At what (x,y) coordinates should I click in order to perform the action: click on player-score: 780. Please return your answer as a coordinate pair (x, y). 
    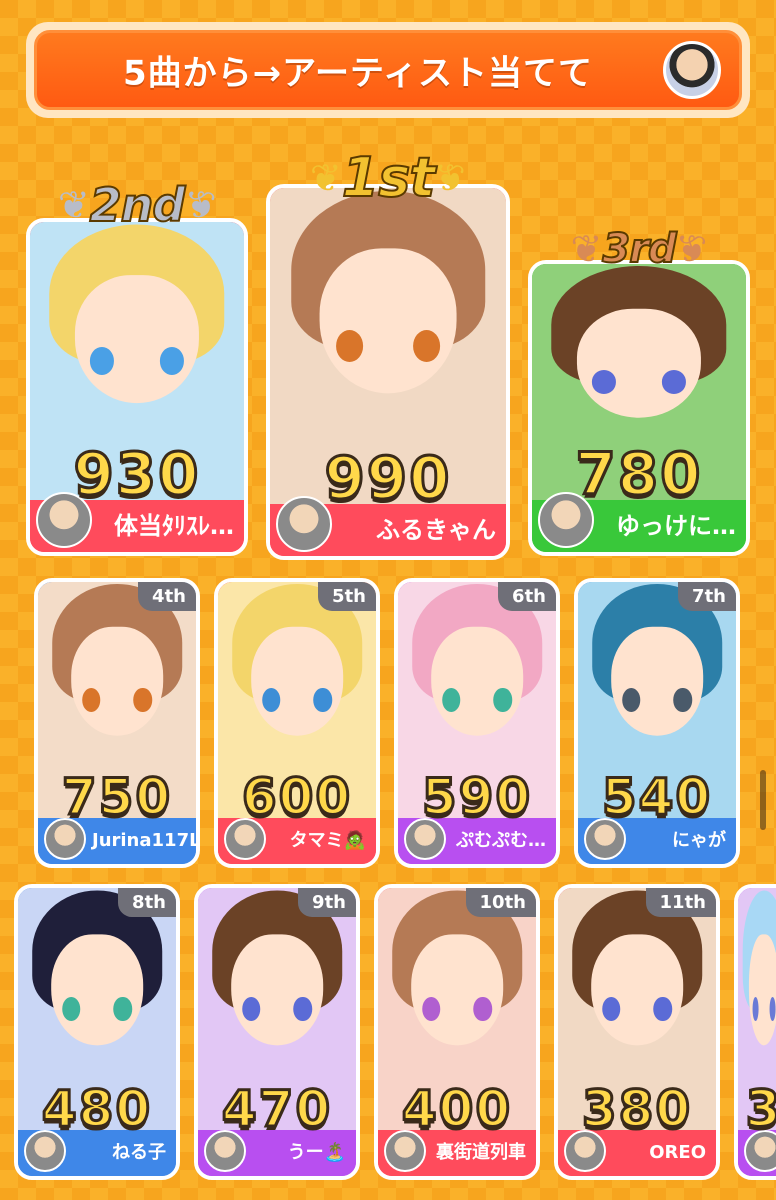
    Looking at the image, I should click on (638, 474).